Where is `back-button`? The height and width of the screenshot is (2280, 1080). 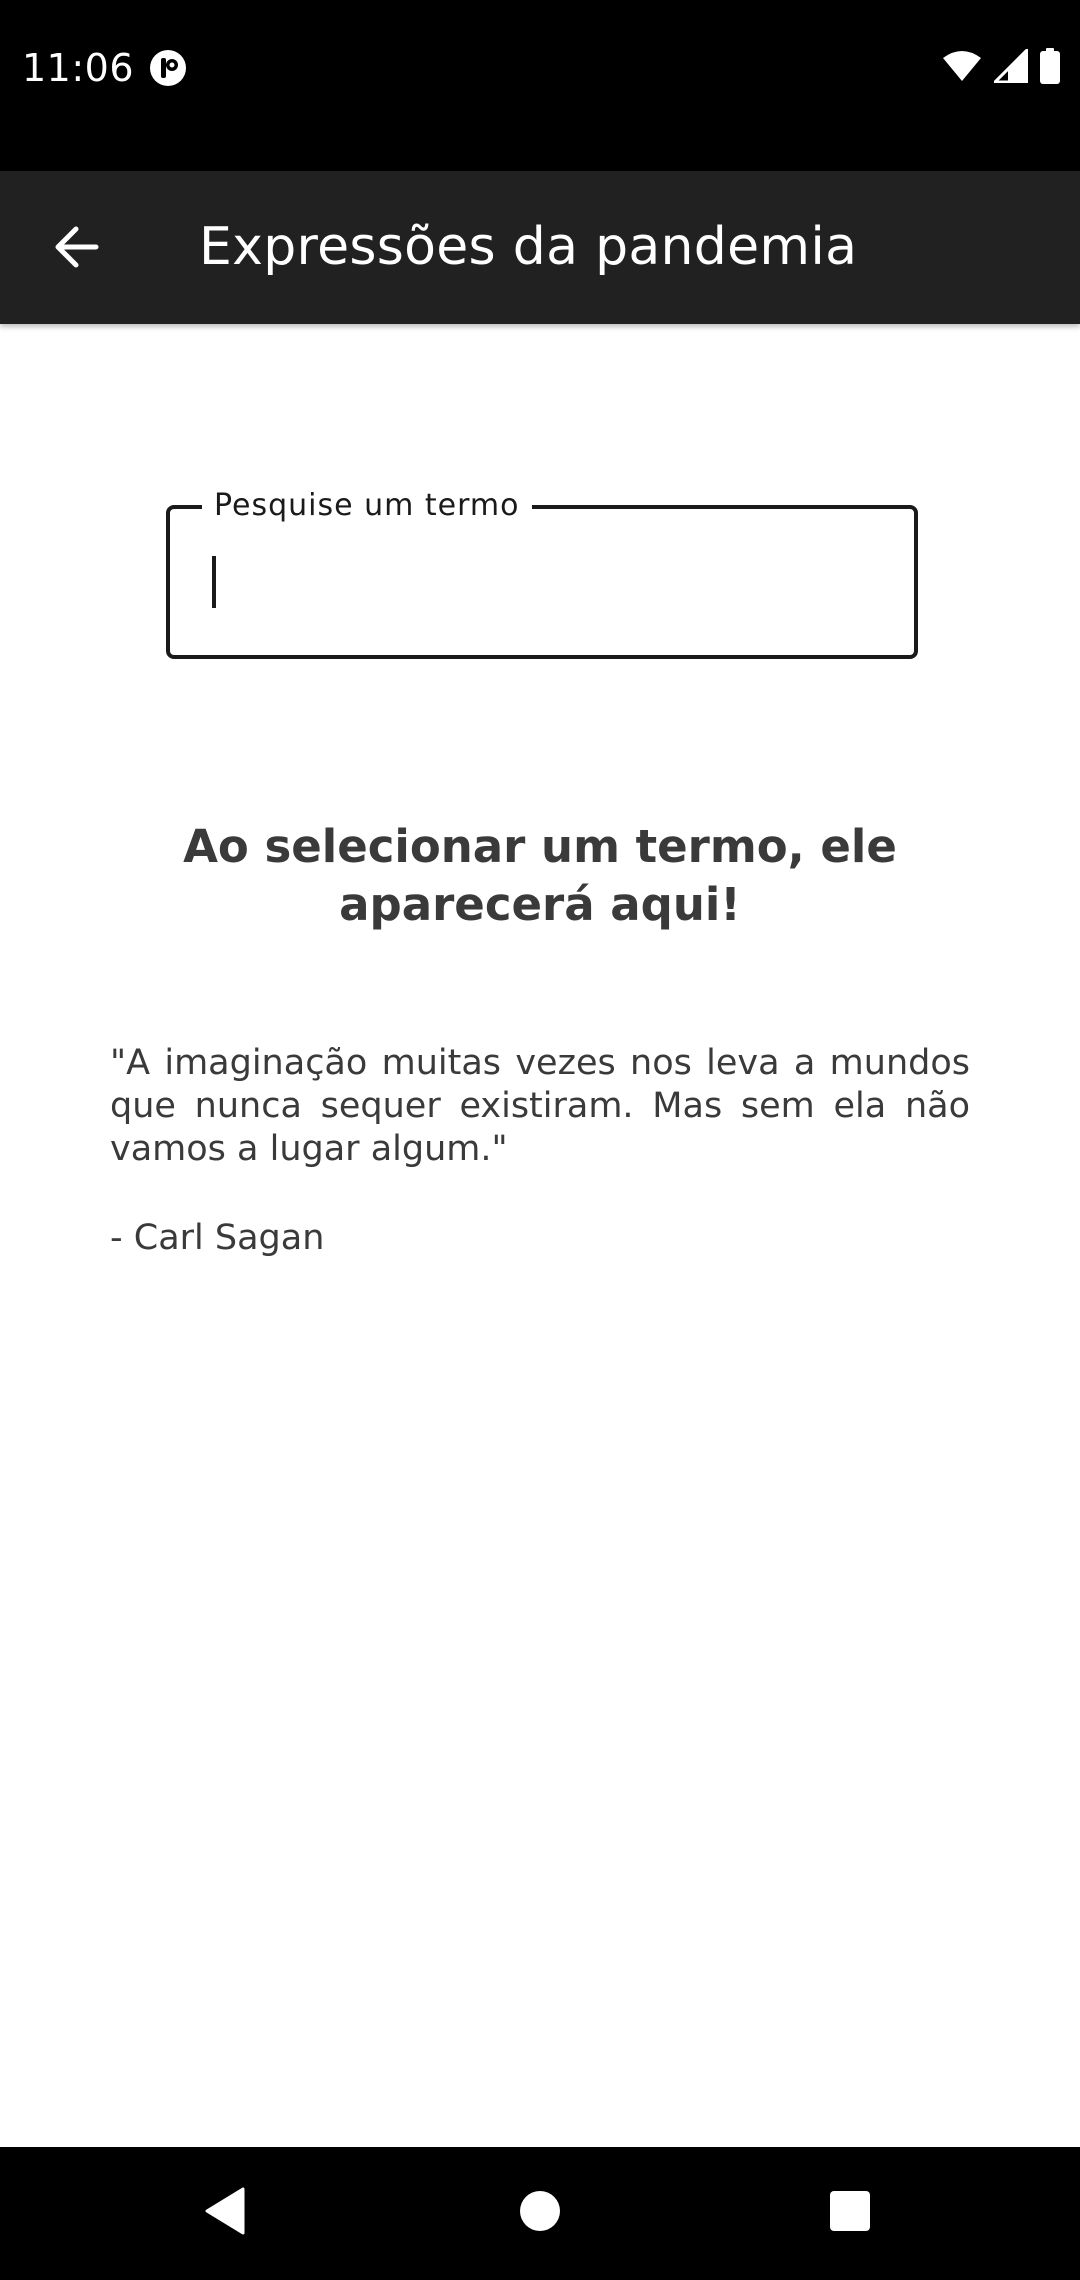
back-button is located at coordinates (76, 249).